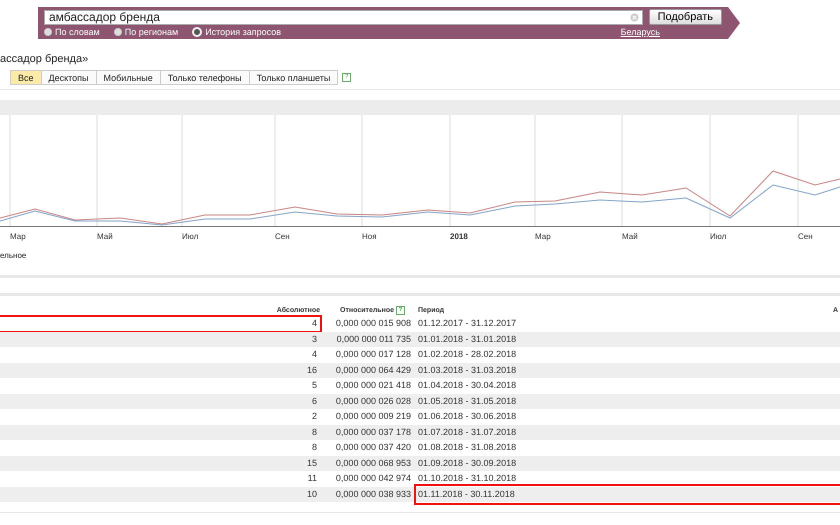  What do you see at coordinates (372, 432) in the screenshot?
I see `table-cell: 0,000 000 037 178` at bounding box center [372, 432].